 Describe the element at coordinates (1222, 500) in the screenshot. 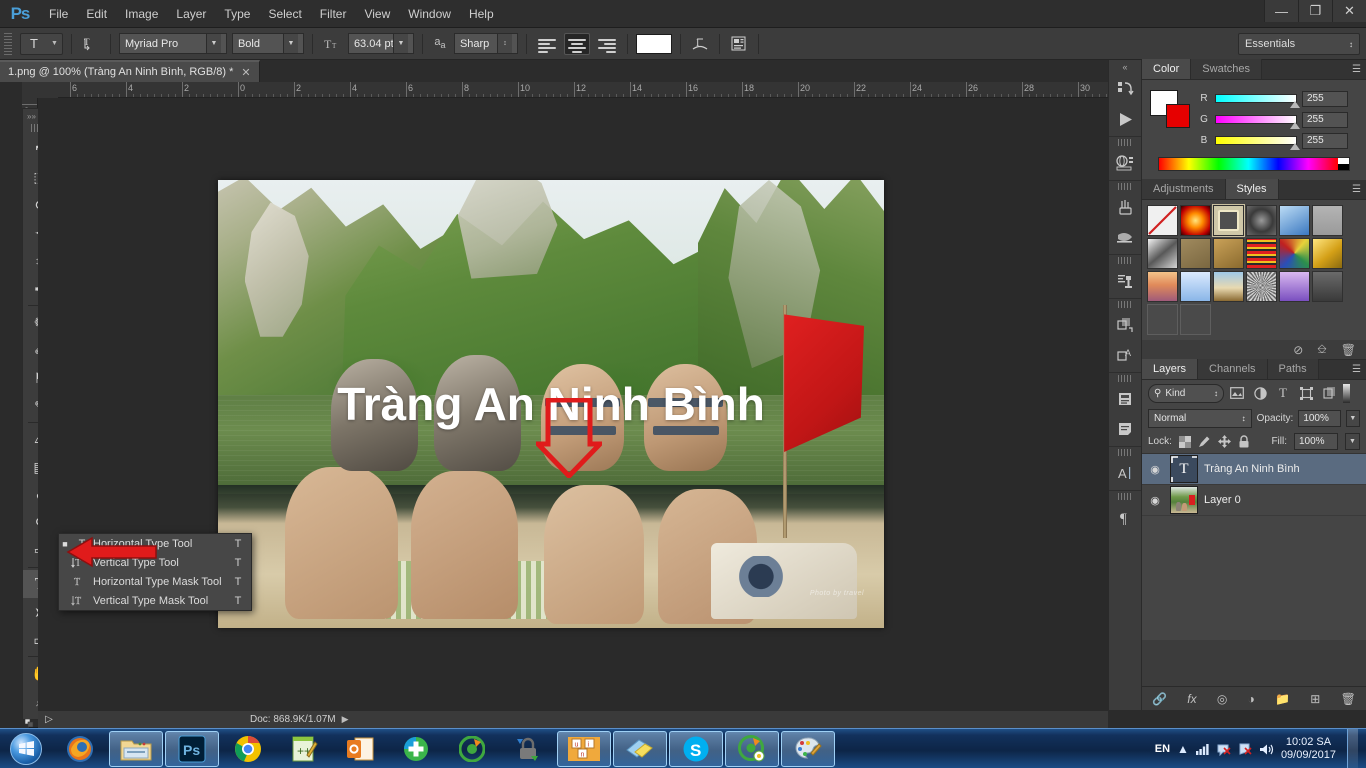

I see `layer-name: Layer 0` at that location.